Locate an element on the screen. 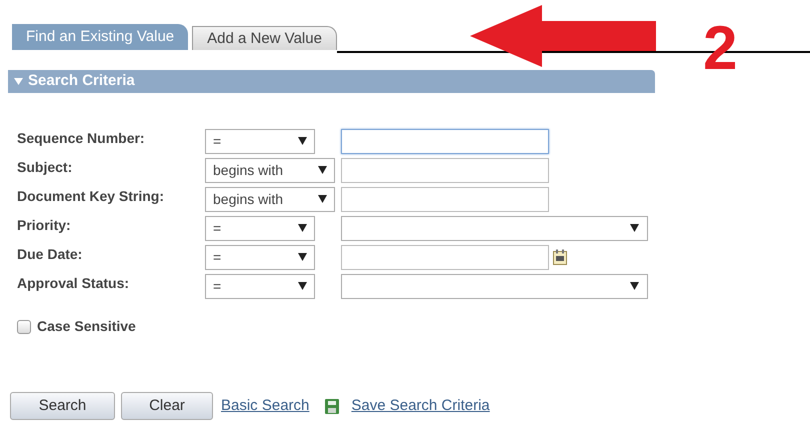  field-label: Sequence Number: is located at coordinates (81, 138).